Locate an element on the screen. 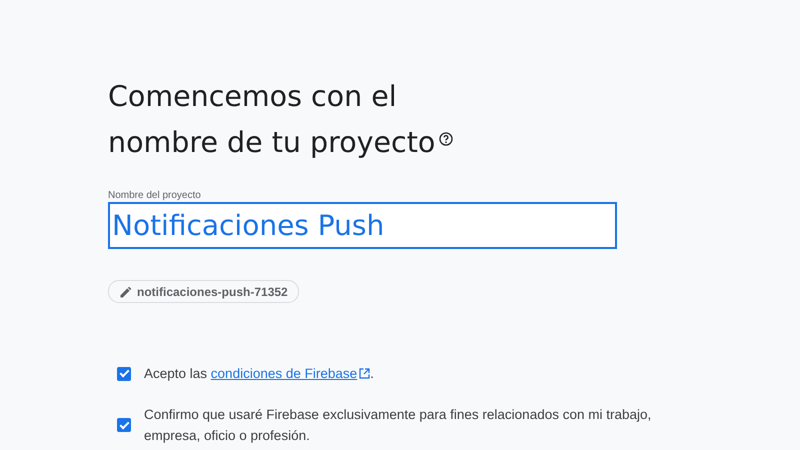 The image size is (800, 450). agreement-text: Confirmo que usaré Firebase exclusivamente para fines relacionados con mi trabajo, empresa, oficio o profesión. is located at coordinates (398, 425).